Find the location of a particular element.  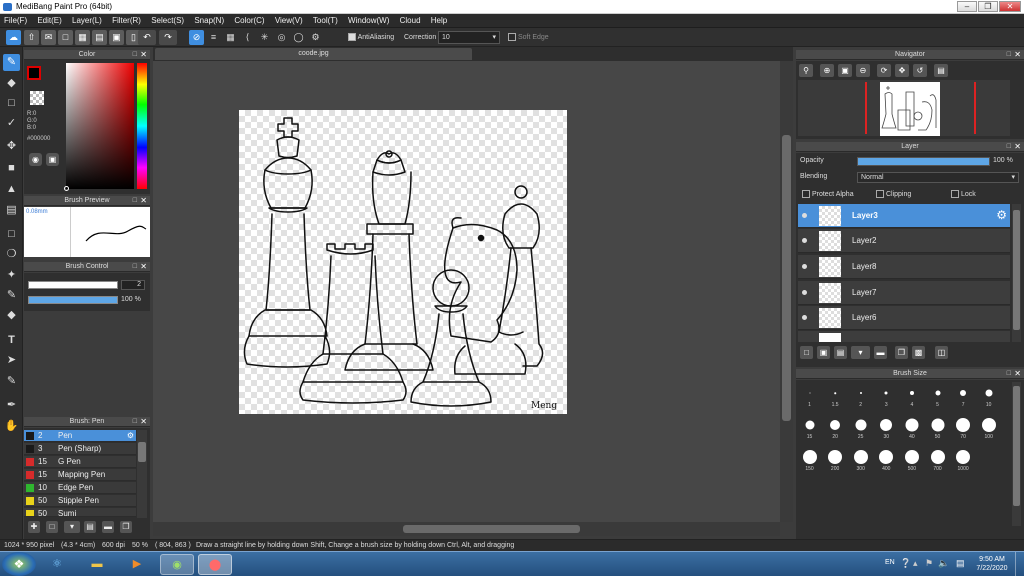

layer-row-layer3: Layer3 ⚙ is located at coordinates (904, 216).